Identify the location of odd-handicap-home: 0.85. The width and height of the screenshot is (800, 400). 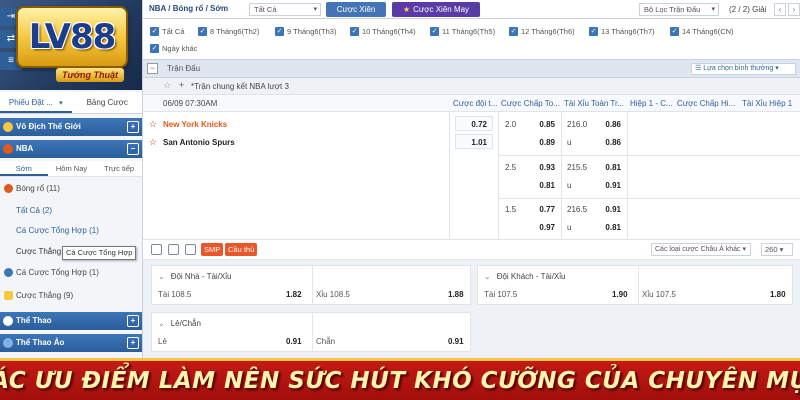
(541, 124).